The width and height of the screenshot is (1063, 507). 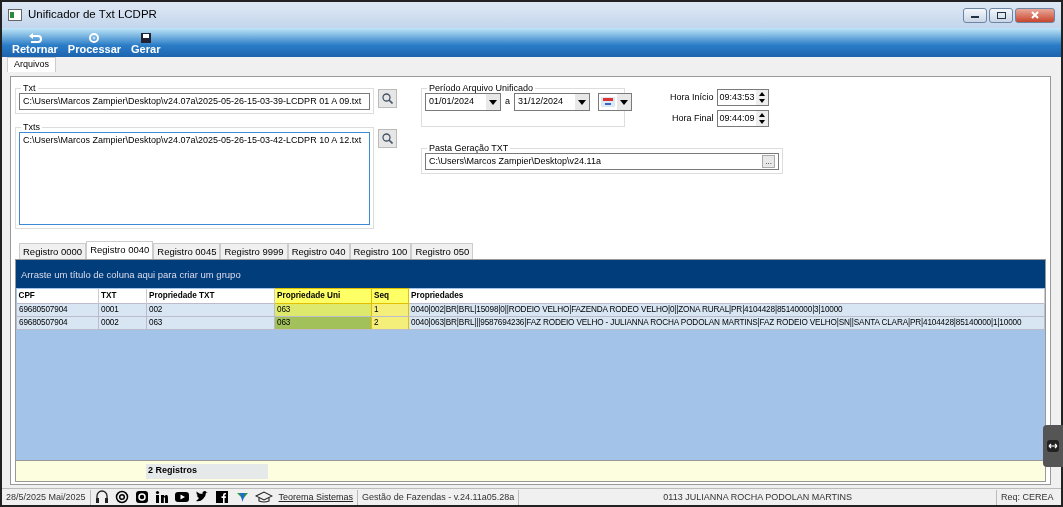 What do you see at coordinates (146, 43) in the screenshot?
I see `gerar-button: Gerar` at bounding box center [146, 43].